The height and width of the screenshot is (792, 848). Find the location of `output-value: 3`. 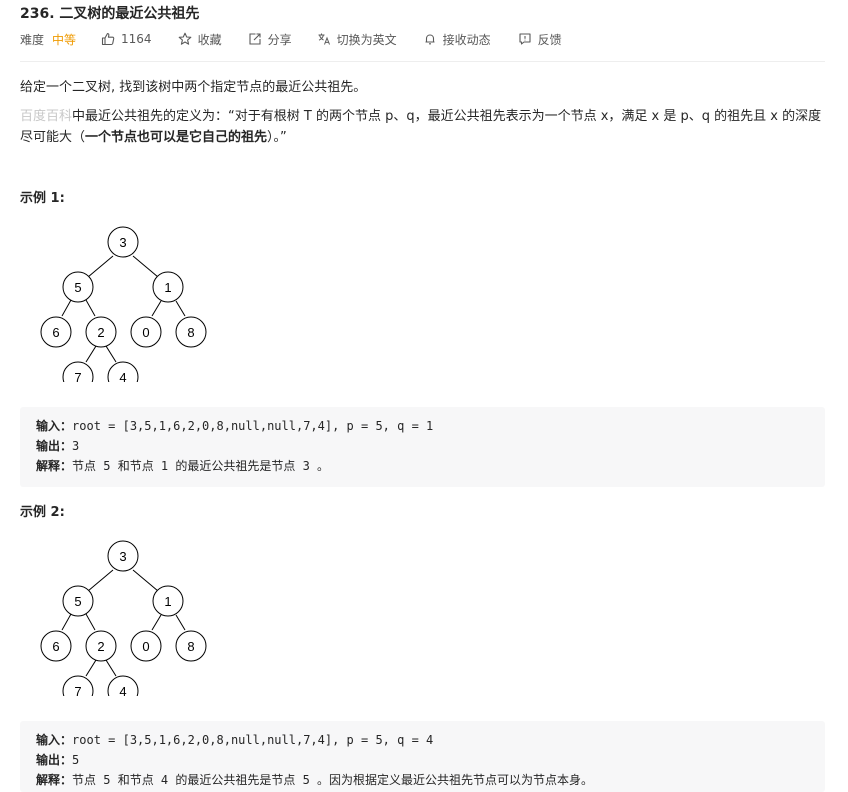

output-value: 3 is located at coordinates (76, 446).